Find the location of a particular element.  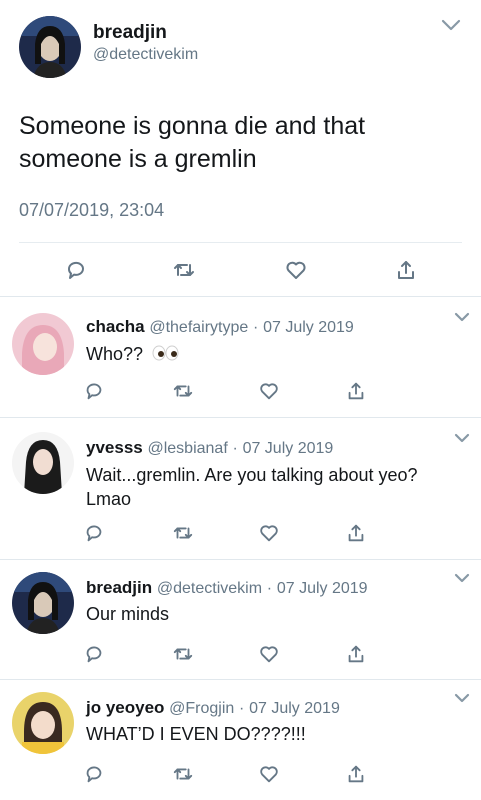

divider is located at coordinates (240, 242).